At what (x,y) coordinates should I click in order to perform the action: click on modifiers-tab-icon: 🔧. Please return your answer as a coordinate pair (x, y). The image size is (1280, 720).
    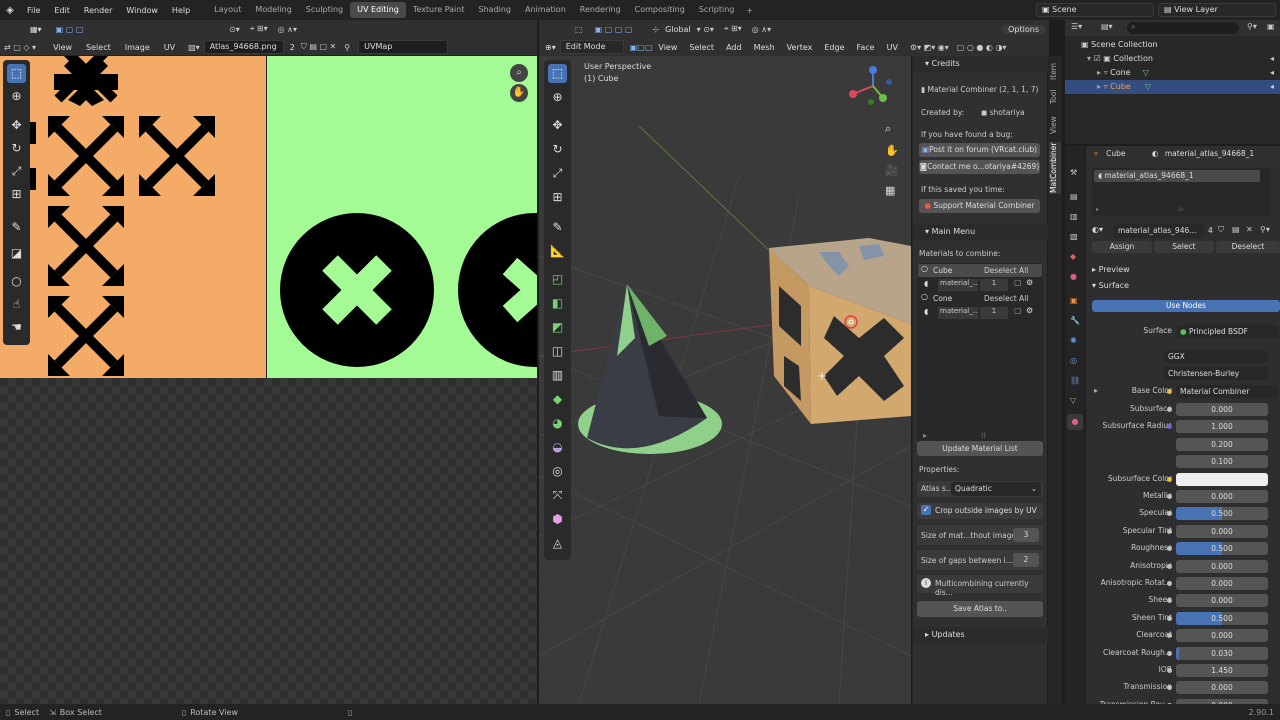
    Looking at the image, I should click on (1075, 320).